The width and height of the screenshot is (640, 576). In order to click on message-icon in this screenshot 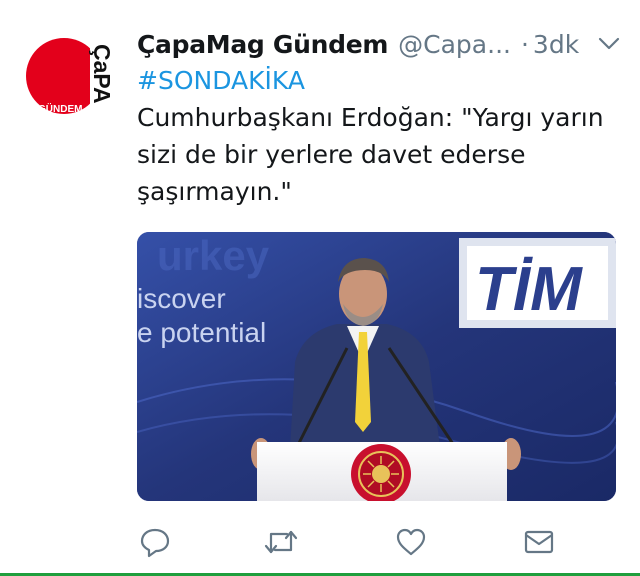, I will do `click(539, 542)`.